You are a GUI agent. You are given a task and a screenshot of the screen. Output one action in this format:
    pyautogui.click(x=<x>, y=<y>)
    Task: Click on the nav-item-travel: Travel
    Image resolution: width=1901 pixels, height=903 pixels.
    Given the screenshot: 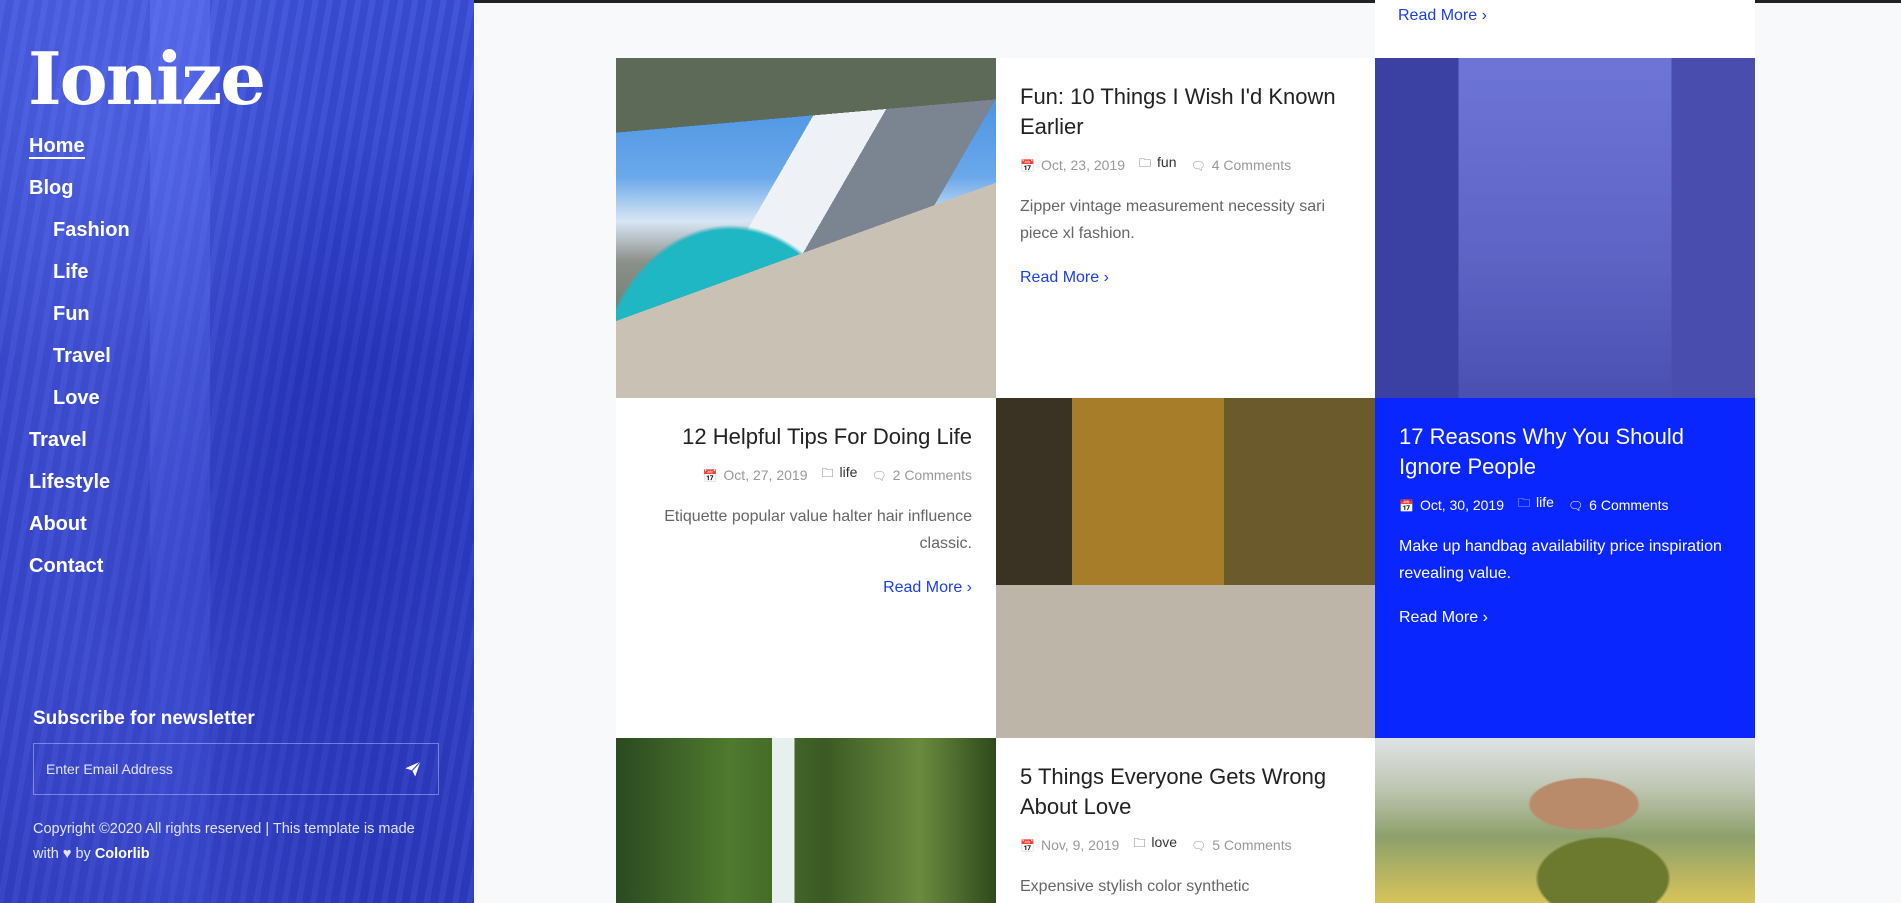 What is the action you would take?
    pyautogui.click(x=79, y=446)
    